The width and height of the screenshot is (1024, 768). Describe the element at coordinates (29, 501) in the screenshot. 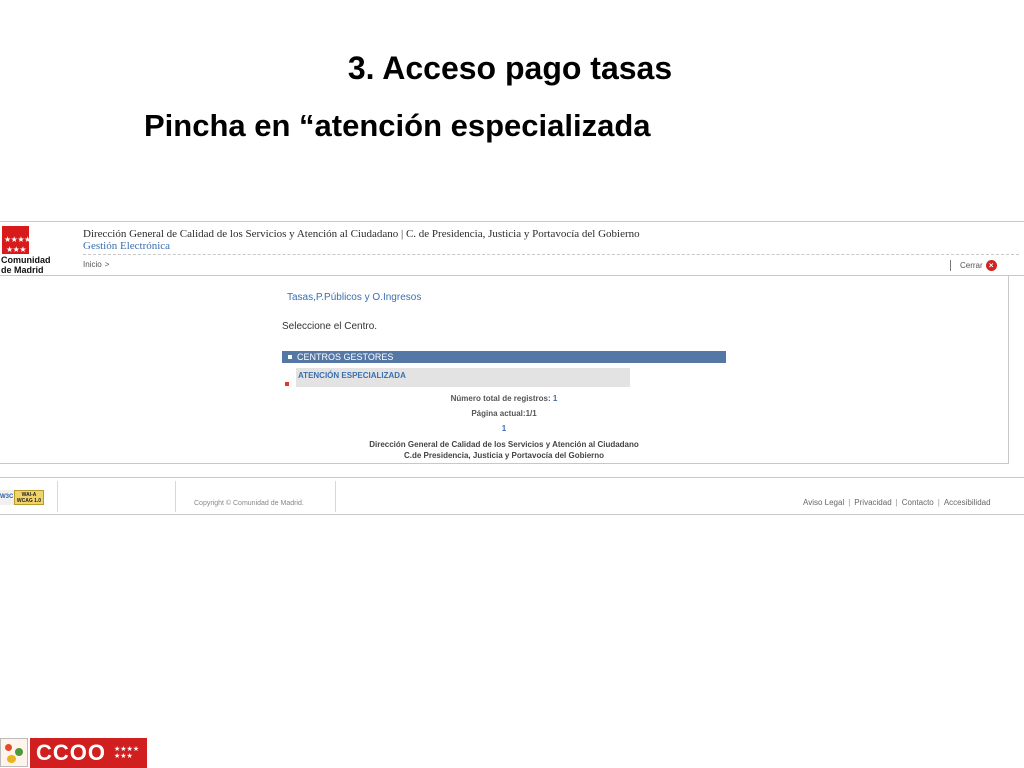

I see `wai-line2: WCAG 1.0` at that location.